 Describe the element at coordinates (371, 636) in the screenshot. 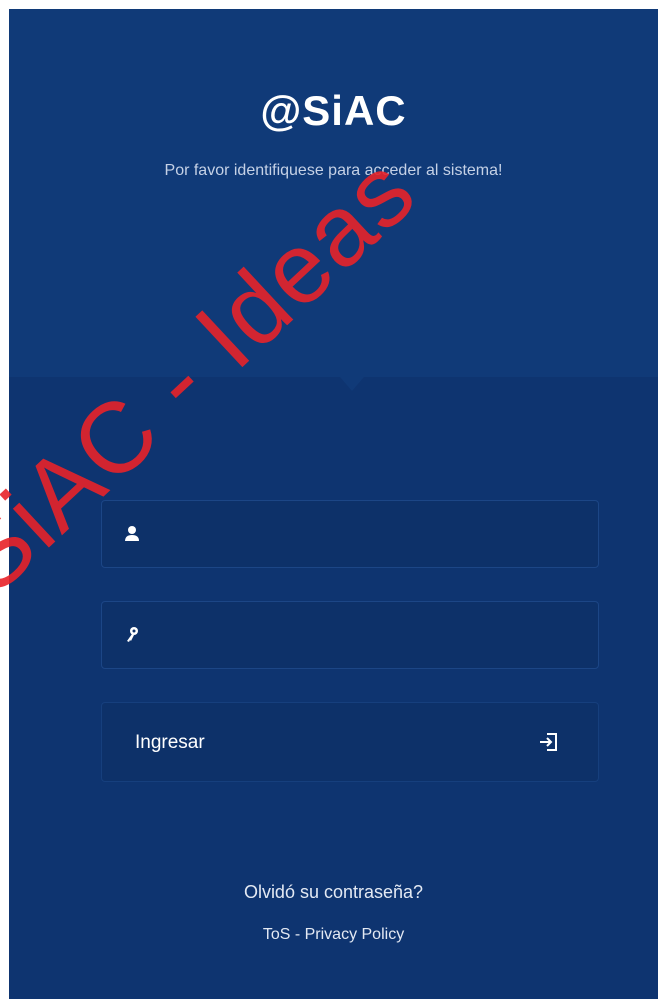

I see `password-input` at that location.